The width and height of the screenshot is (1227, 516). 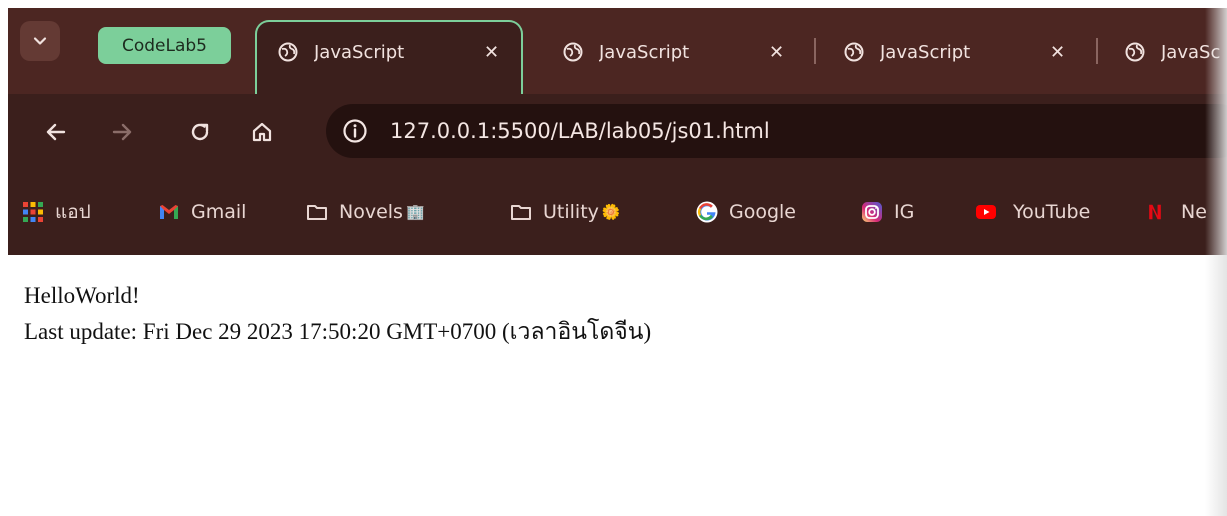 I want to click on bookmark-netflix: Ne, so click(x=1177, y=212).